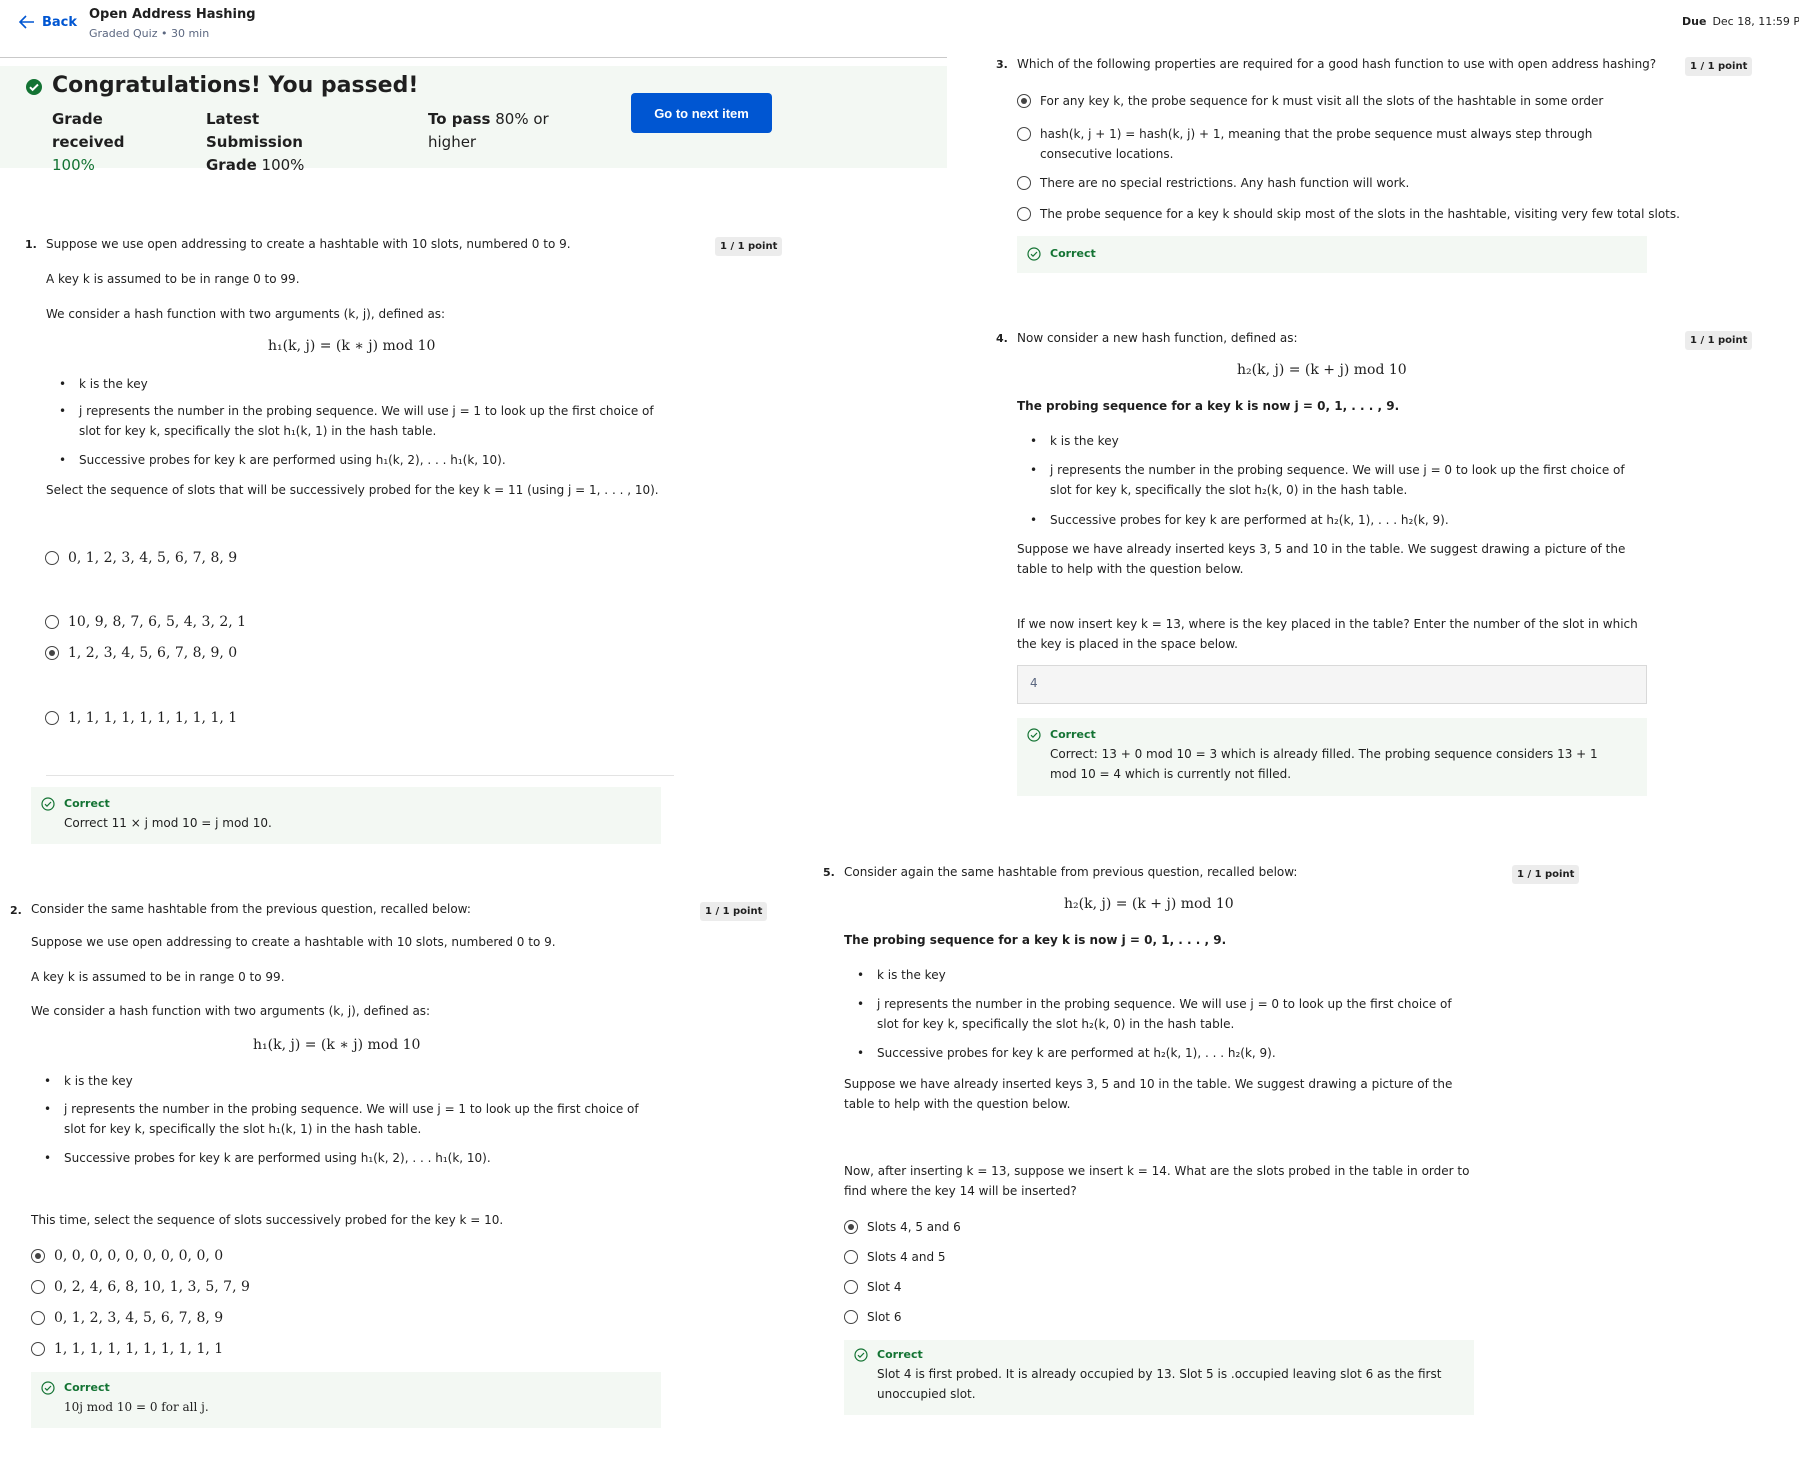 The height and width of the screenshot is (1461, 1799). Describe the element at coordinates (902, 1227) in the screenshot. I see `answer-option-selected: Slots 4, 5 and 6` at that location.